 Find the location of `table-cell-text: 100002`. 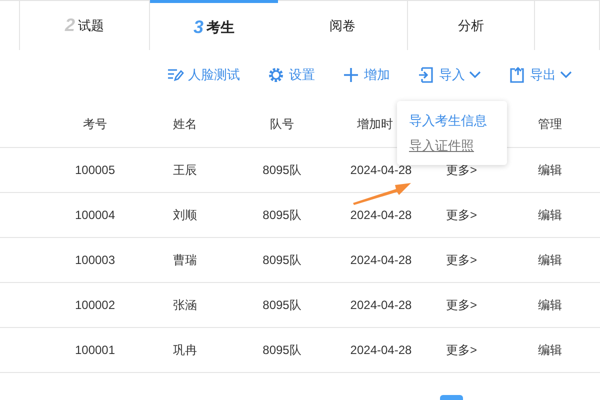

table-cell-text: 100002 is located at coordinates (95, 305).